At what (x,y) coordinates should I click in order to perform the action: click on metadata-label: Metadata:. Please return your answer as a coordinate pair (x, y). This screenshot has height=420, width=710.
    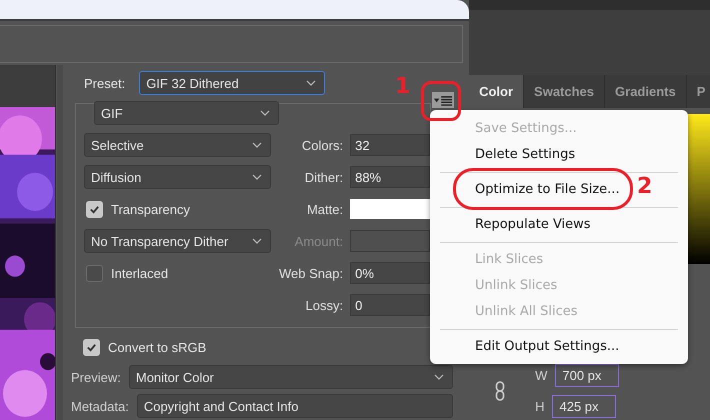
    Looking at the image, I should click on (100, 406).